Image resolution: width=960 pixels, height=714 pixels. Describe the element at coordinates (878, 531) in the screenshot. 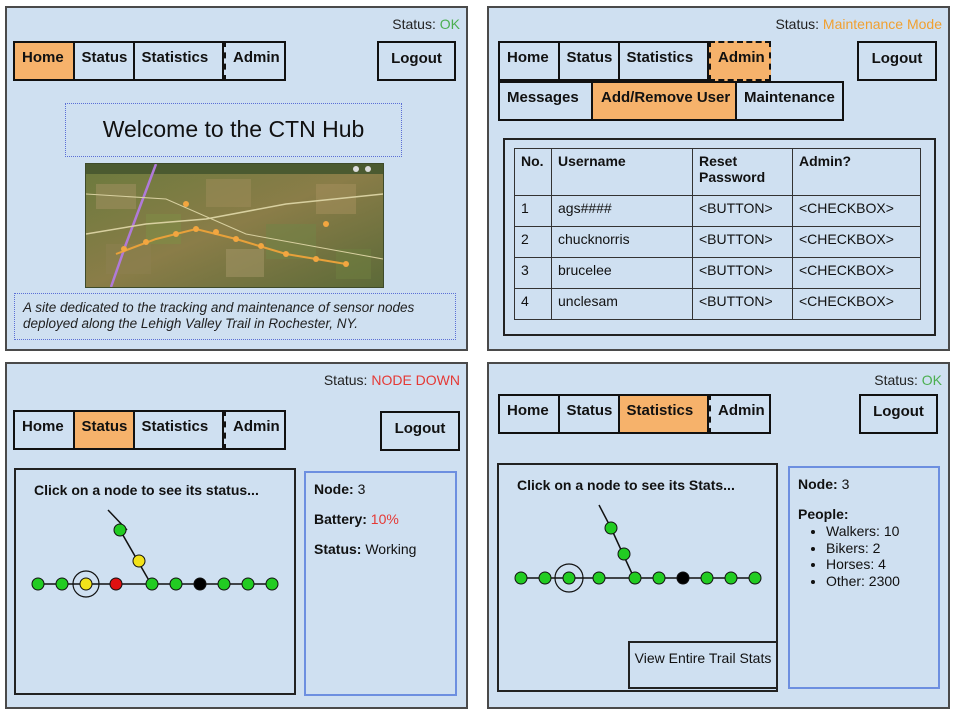

I see `list-item: Walkers: 10` at that location.